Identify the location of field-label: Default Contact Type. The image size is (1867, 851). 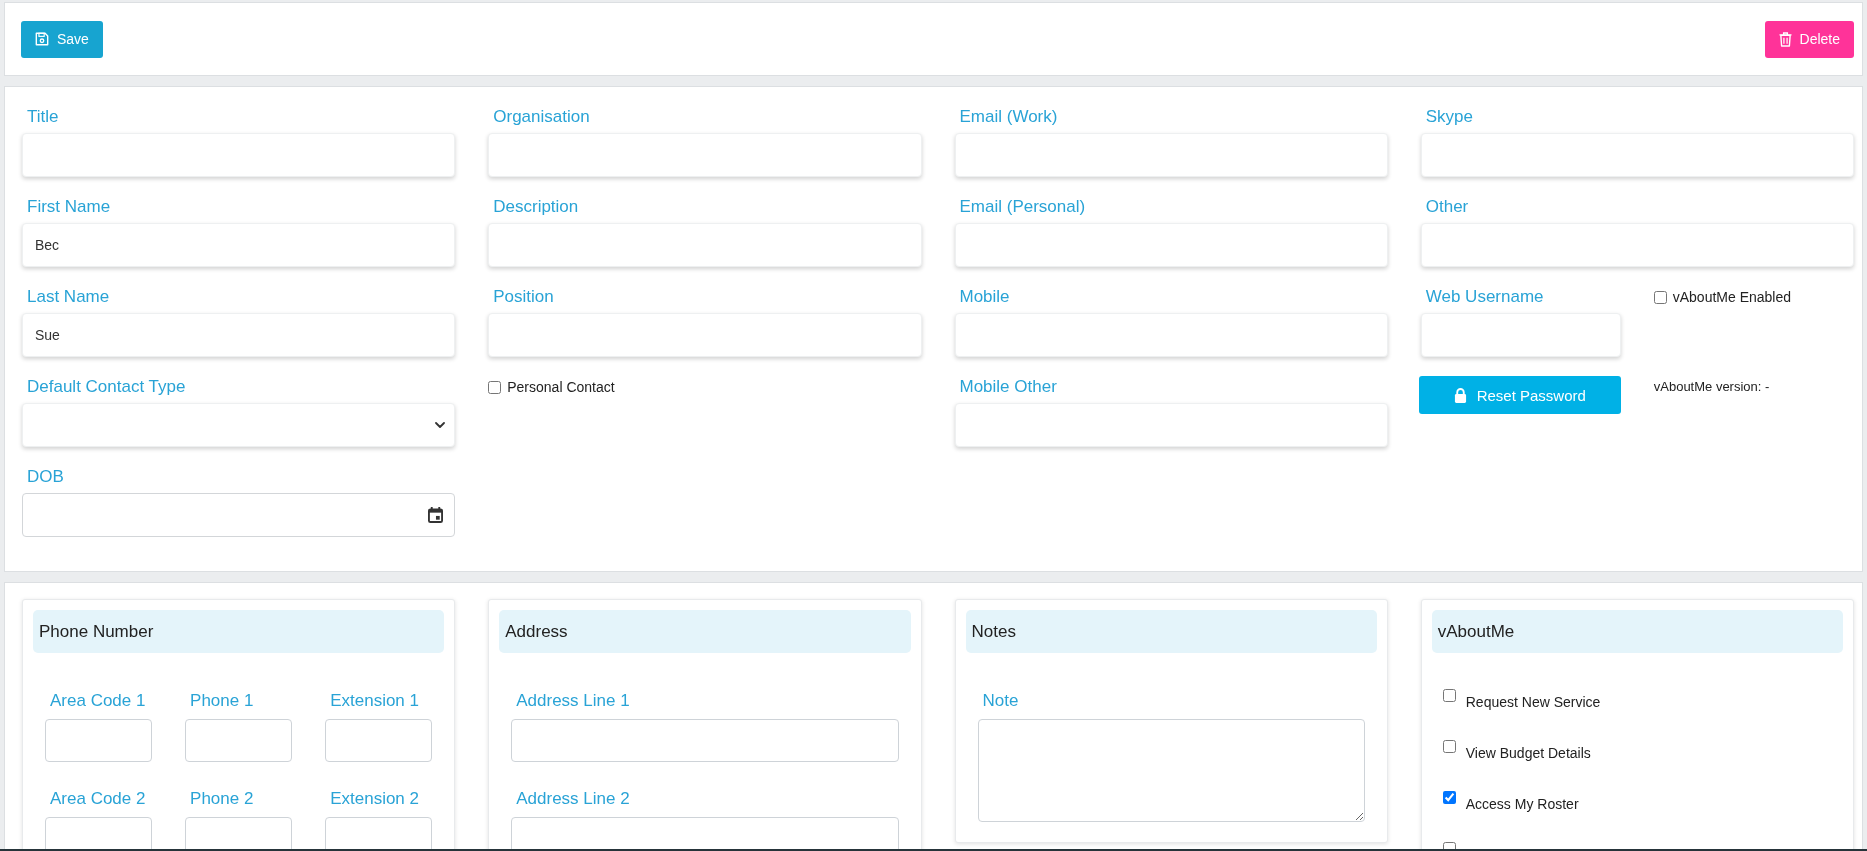
(106, 387).